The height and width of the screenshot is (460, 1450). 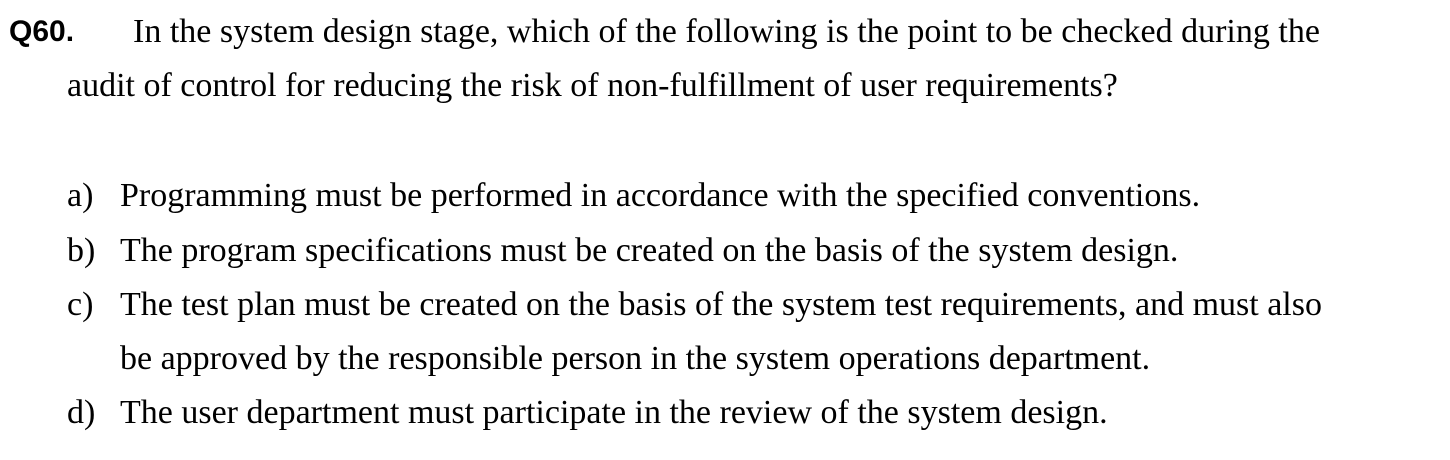 What do you see at coordinates (42, 31) in the screenshot?
I see `question-number: Q60.` at bounding box center [42, 31].